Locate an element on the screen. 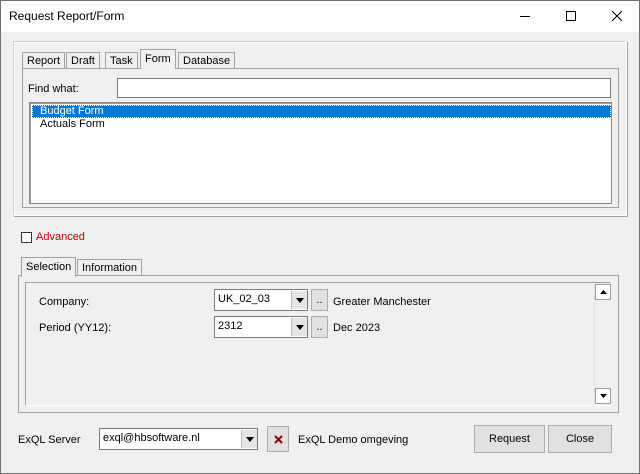  maximize-icon is located at coordinates (571, 16).